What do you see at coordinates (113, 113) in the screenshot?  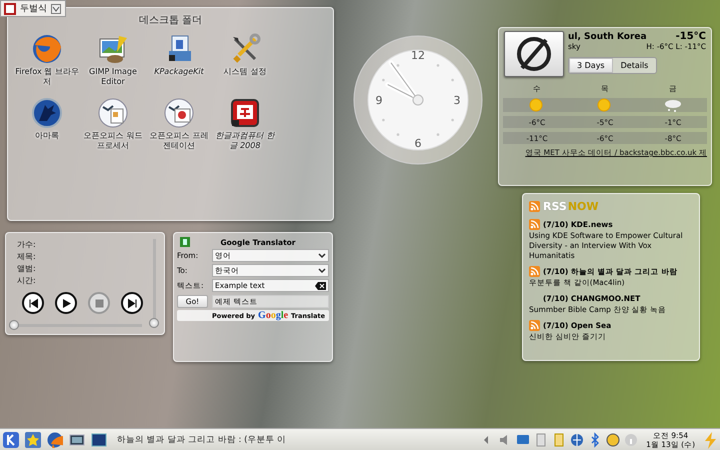 I see `document-icon` at bounding box center [113, 113].